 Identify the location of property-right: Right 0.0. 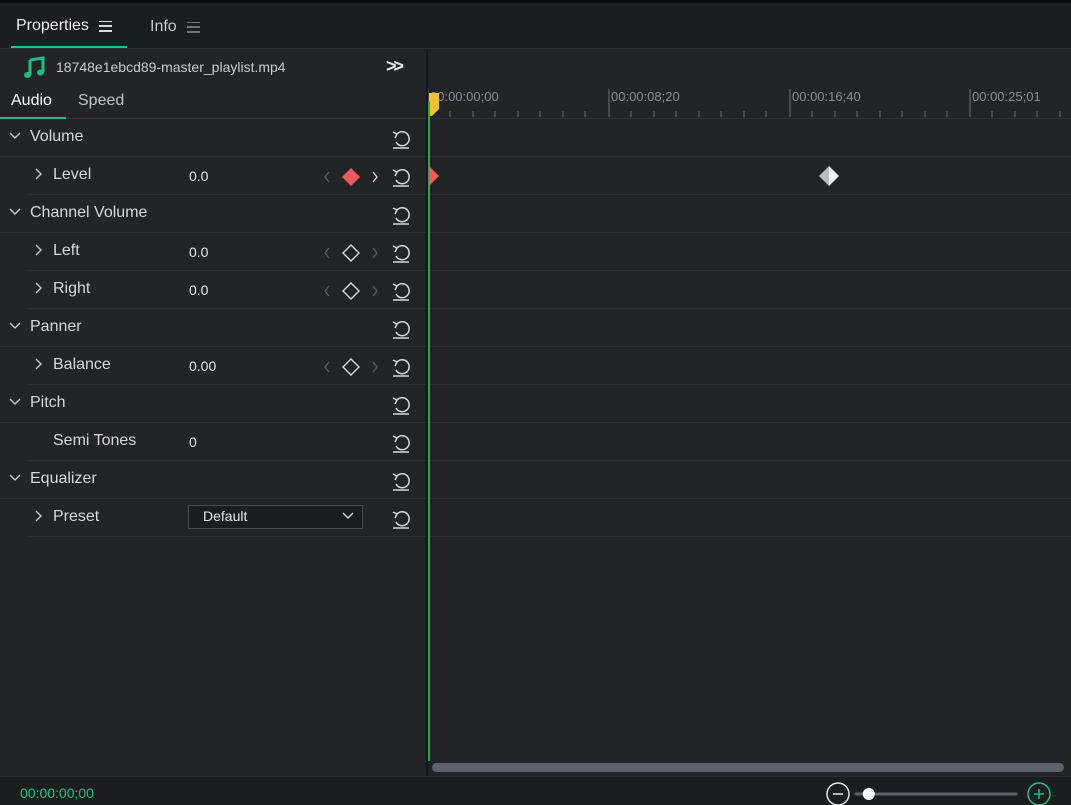
(226, 290).